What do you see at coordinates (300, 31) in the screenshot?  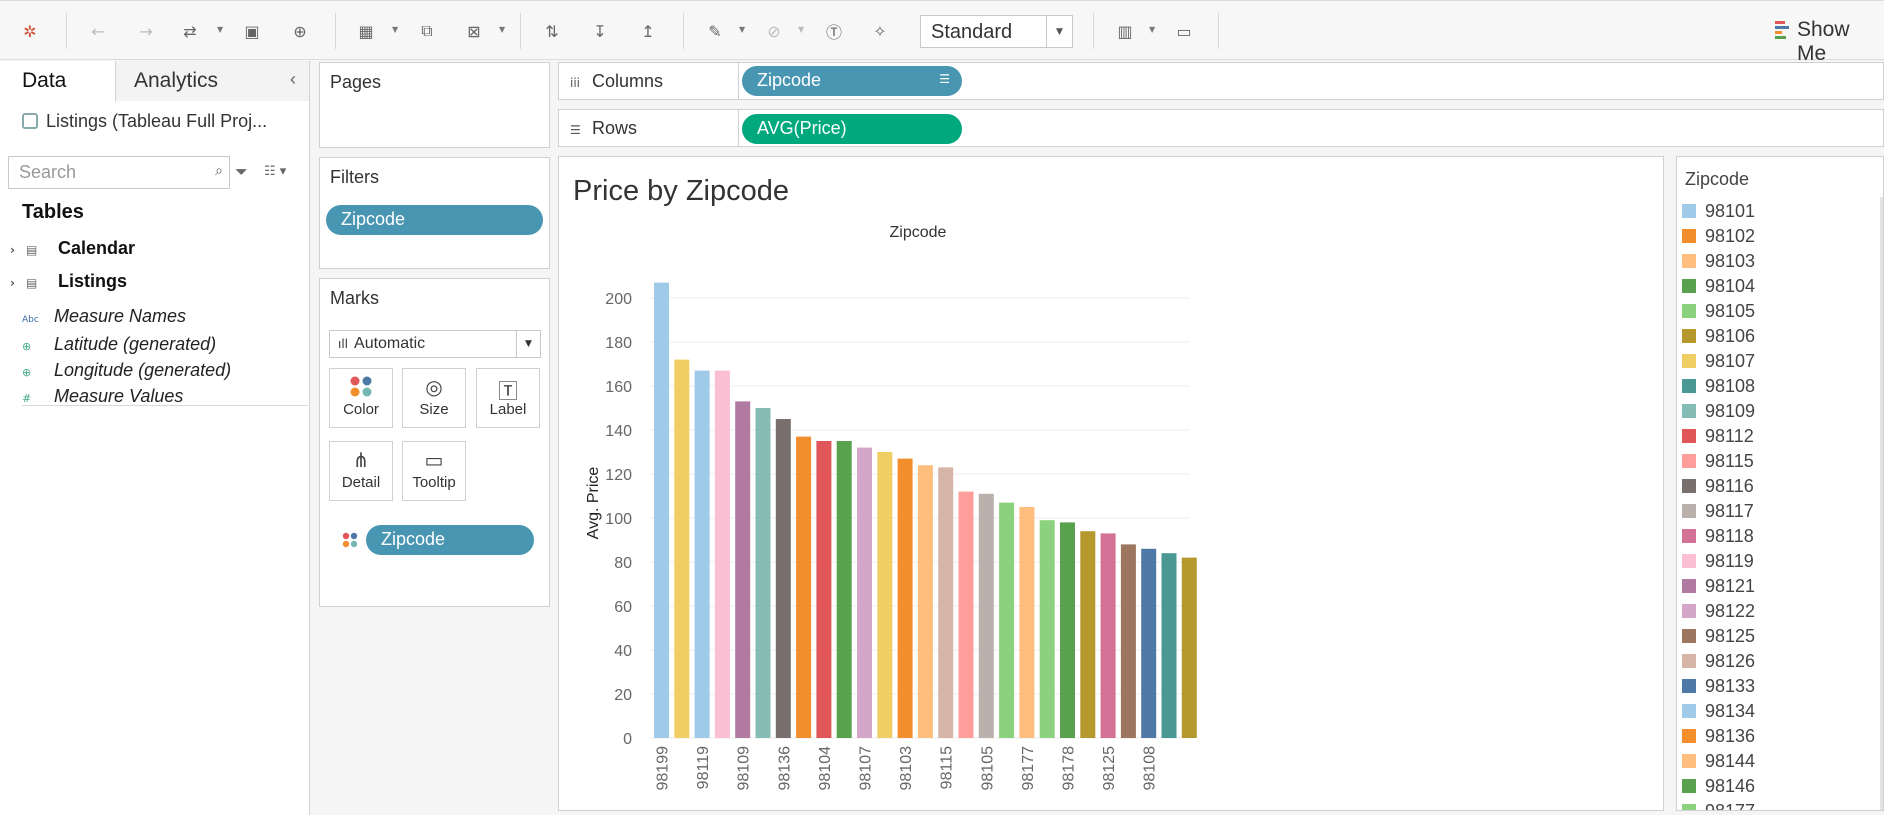 I see `new-datasource-icon: ⊕` at bounding box center [300, 31].